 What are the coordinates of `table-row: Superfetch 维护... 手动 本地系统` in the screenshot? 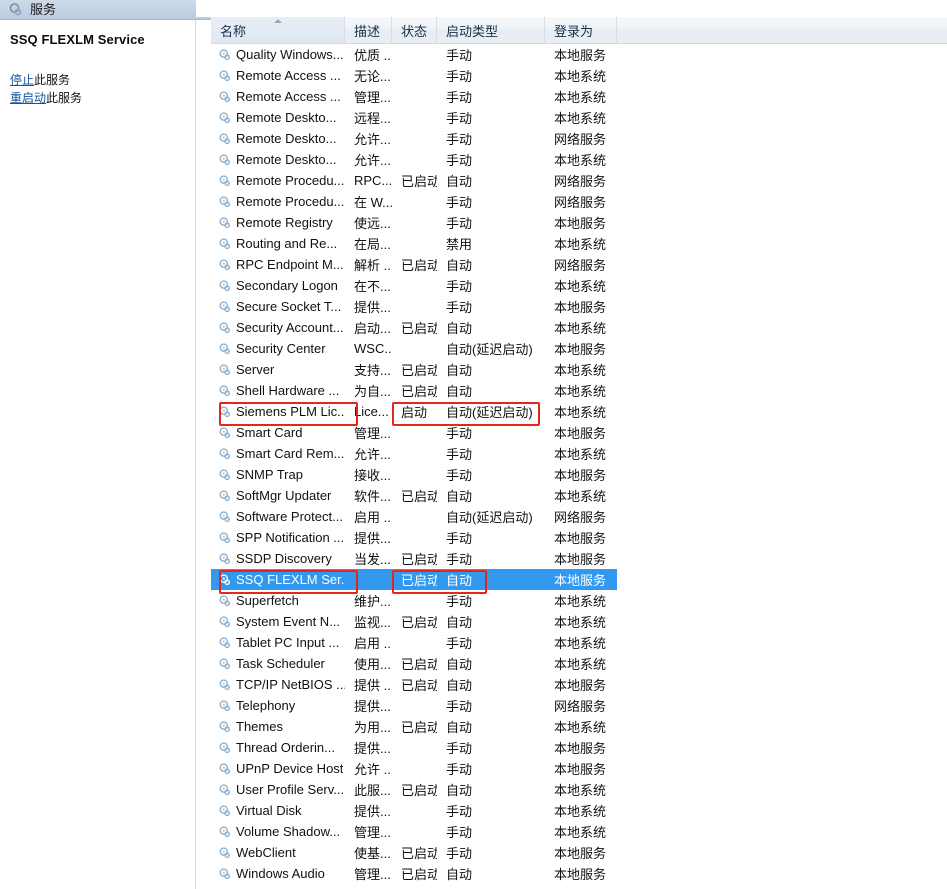 It's located at (579, 600).